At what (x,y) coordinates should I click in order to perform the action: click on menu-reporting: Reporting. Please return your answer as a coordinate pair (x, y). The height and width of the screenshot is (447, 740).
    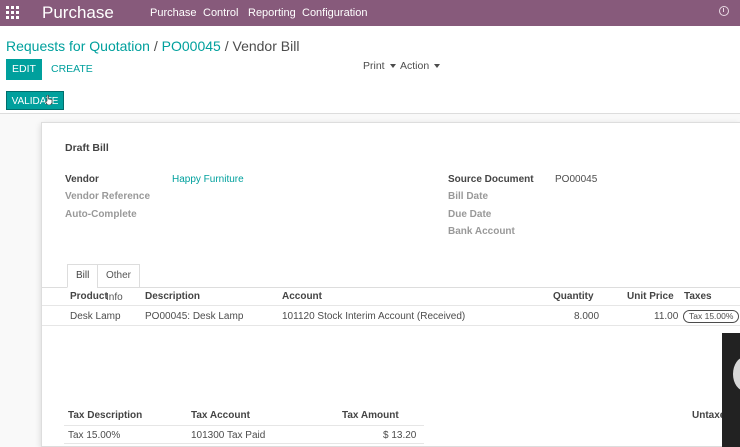
    Looking at the image, I should click on (272, 13).